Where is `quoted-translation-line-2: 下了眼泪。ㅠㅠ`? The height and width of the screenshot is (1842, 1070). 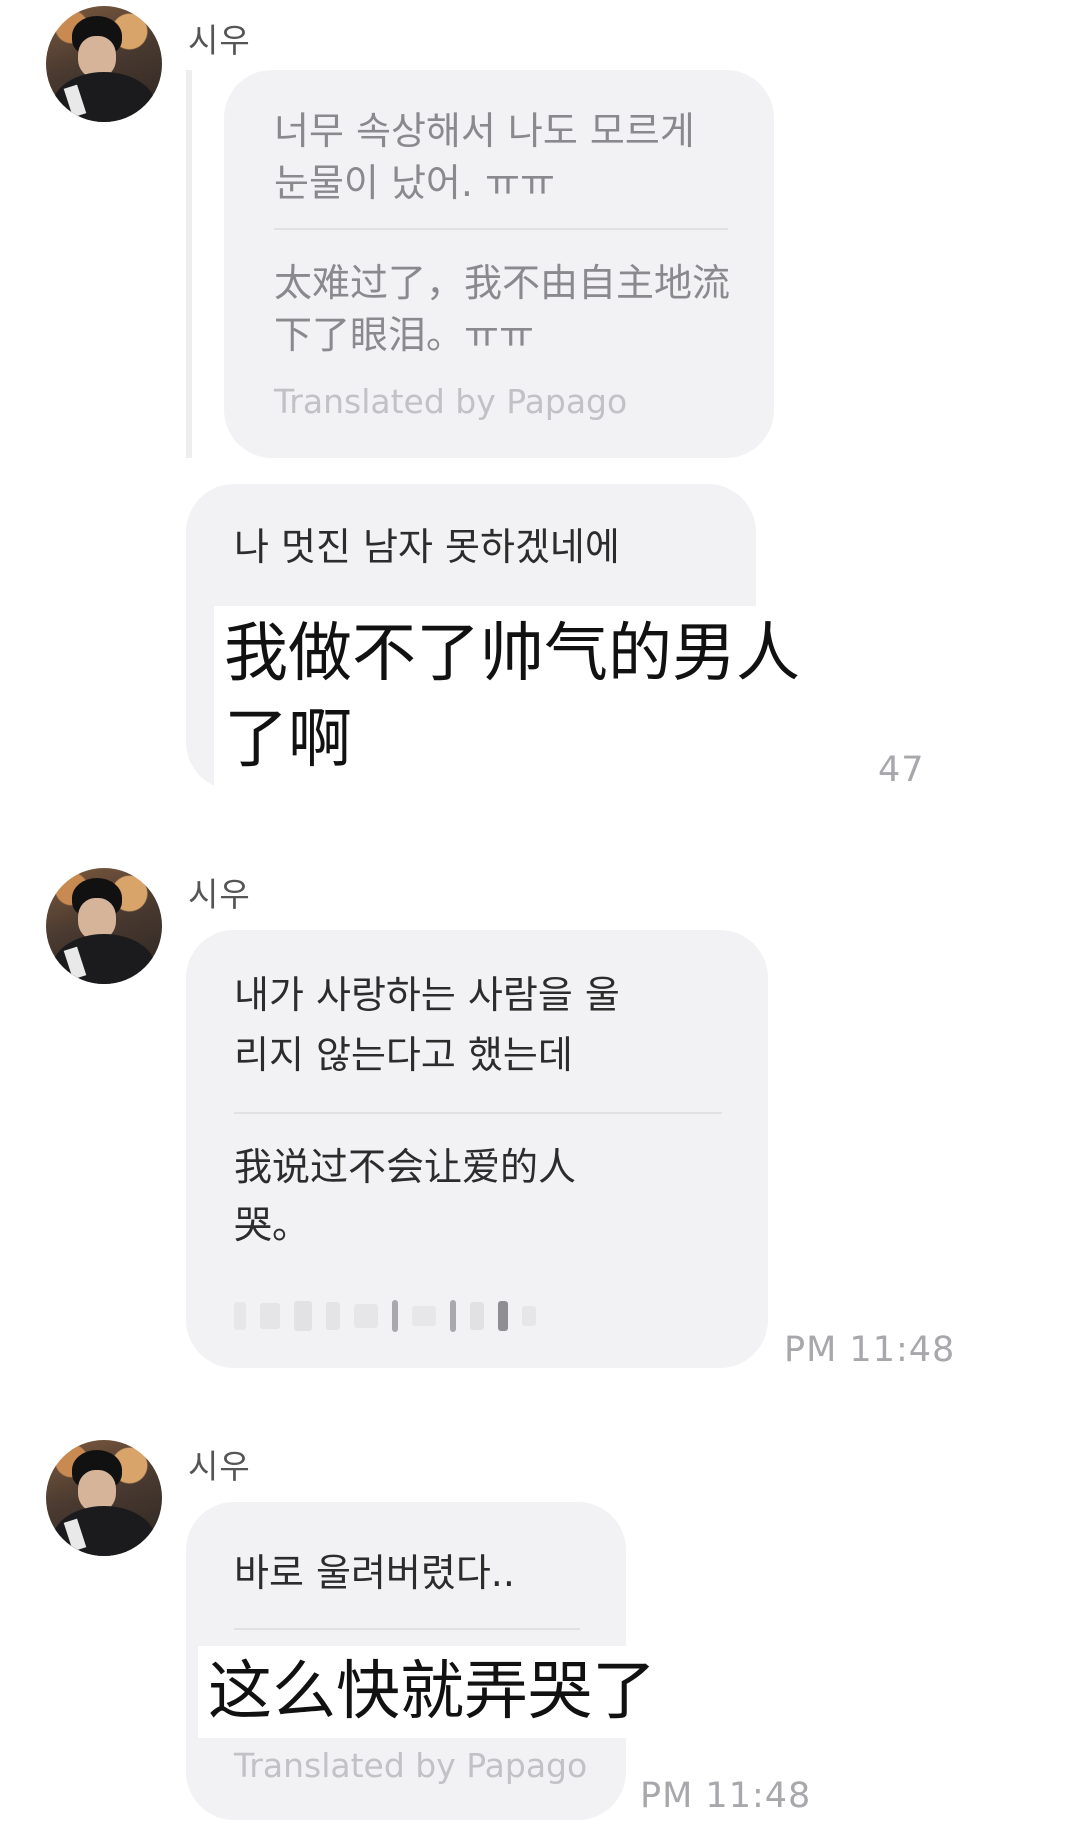
quoted-translation-line-2: 下了眼泪。ㅠㅠ is located at coordinates (404, 335).